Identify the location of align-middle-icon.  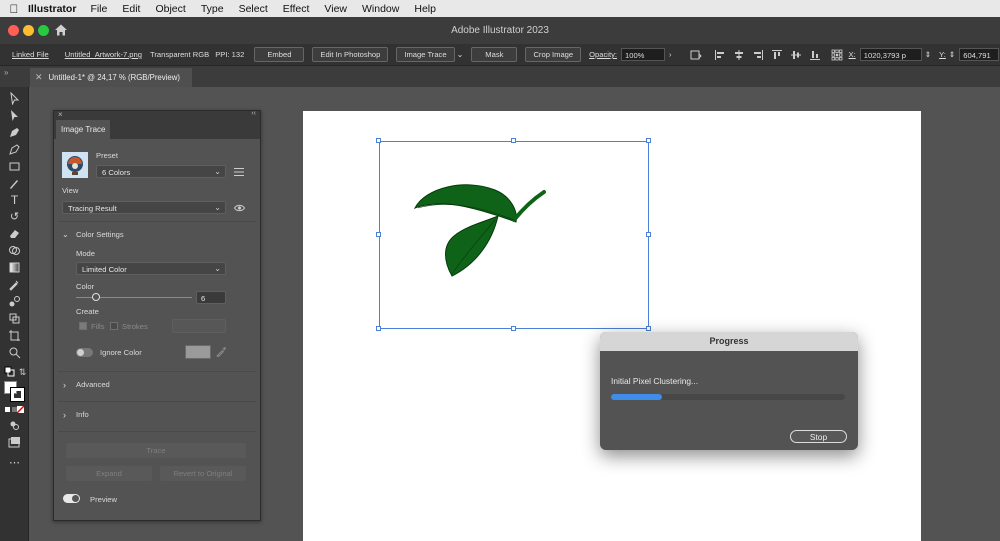
(796, 55).